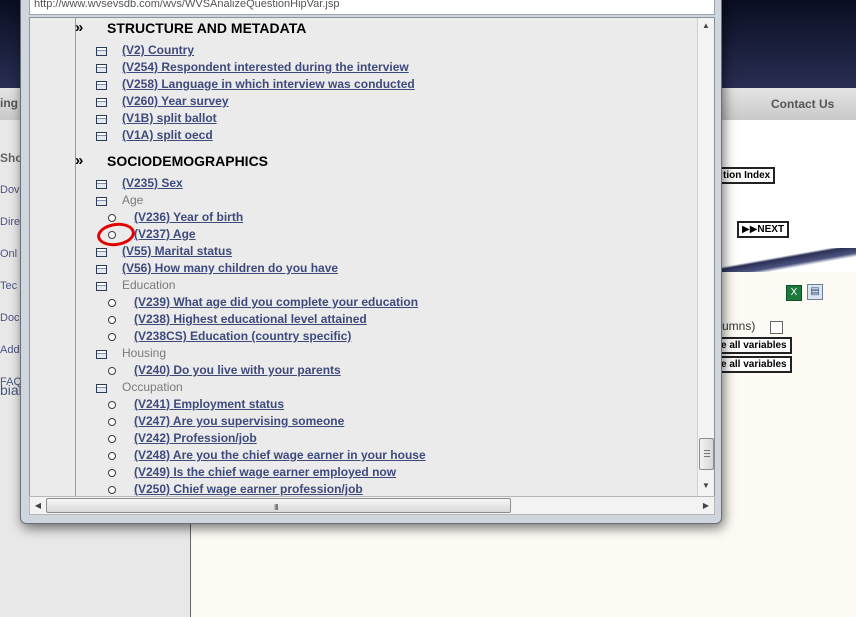 This screenshot has width=856, height=617. What do you see at coordinates (144, 353) in the screenshot?
I see `group-label: Housing` at bounding box center [144, 353].